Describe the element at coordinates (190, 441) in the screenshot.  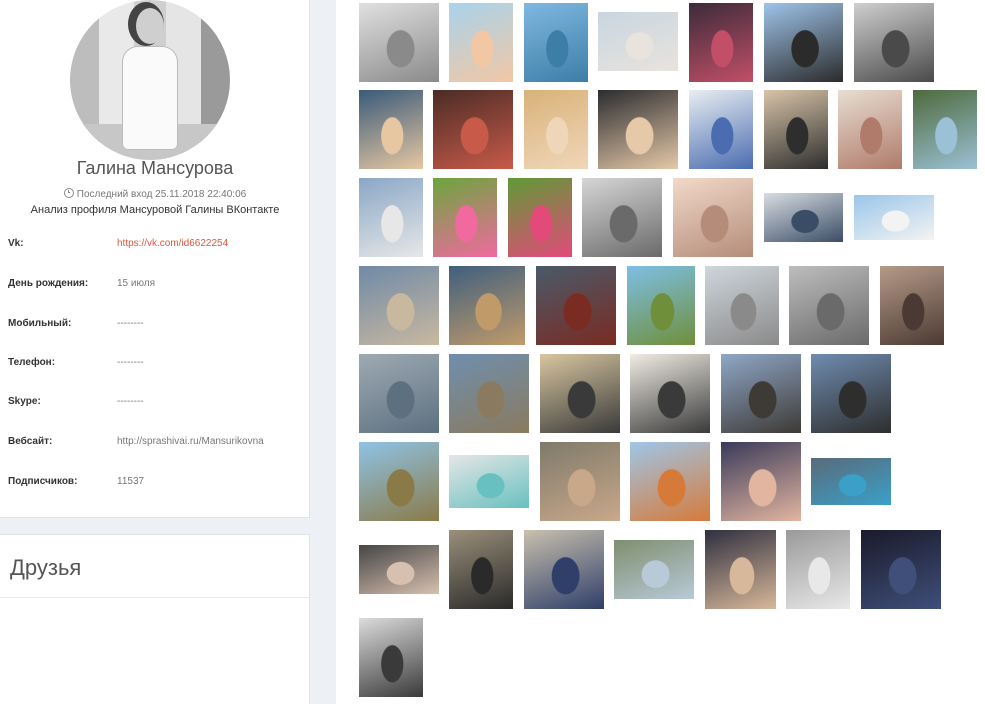
I see `info-value: http://sprashivai.ru/Mansurikovna` at that location.